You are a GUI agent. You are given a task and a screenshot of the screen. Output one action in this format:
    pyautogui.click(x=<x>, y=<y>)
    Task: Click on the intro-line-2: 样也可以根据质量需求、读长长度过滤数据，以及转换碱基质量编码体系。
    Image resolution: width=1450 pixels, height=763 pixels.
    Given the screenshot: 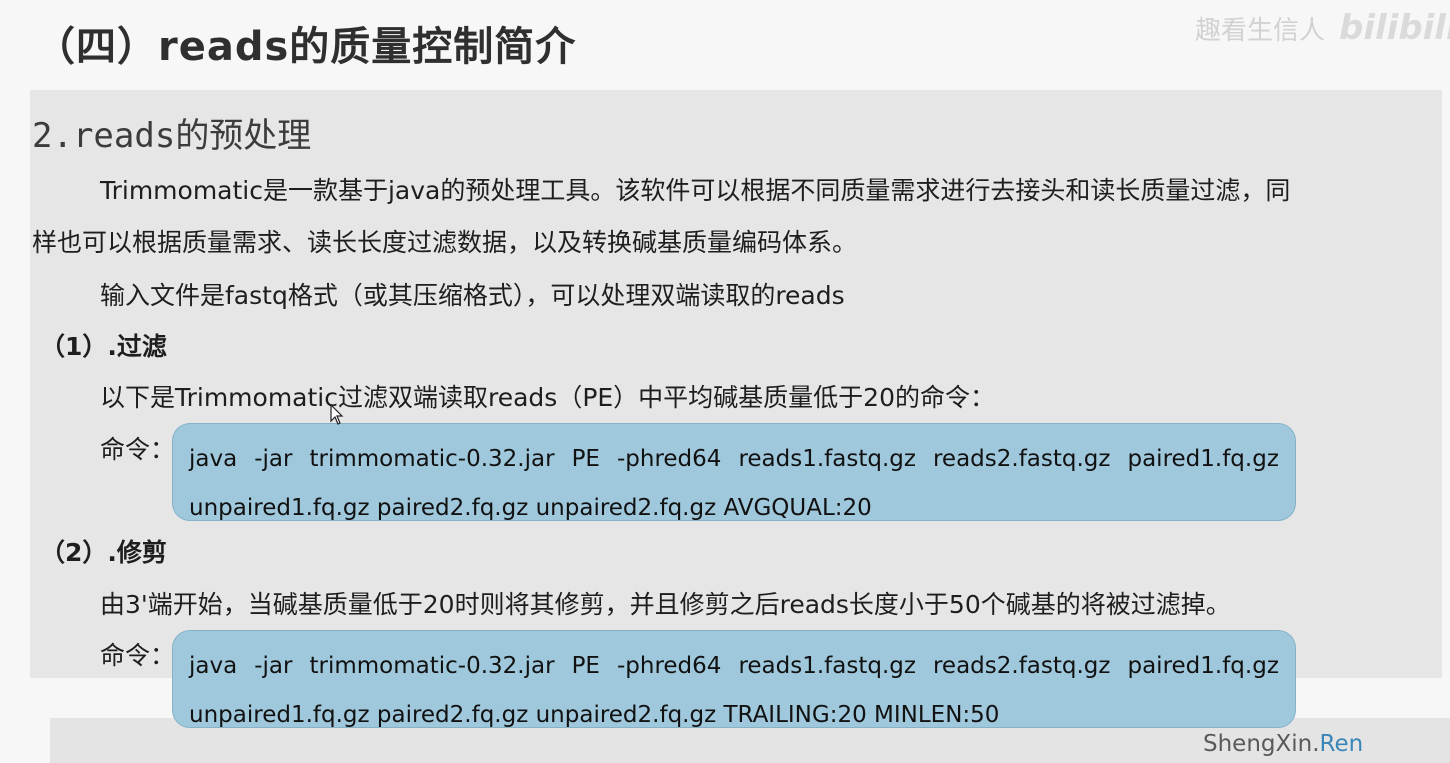 What is the action you would take?
    pyautogui.click(x=445, y=242)
    